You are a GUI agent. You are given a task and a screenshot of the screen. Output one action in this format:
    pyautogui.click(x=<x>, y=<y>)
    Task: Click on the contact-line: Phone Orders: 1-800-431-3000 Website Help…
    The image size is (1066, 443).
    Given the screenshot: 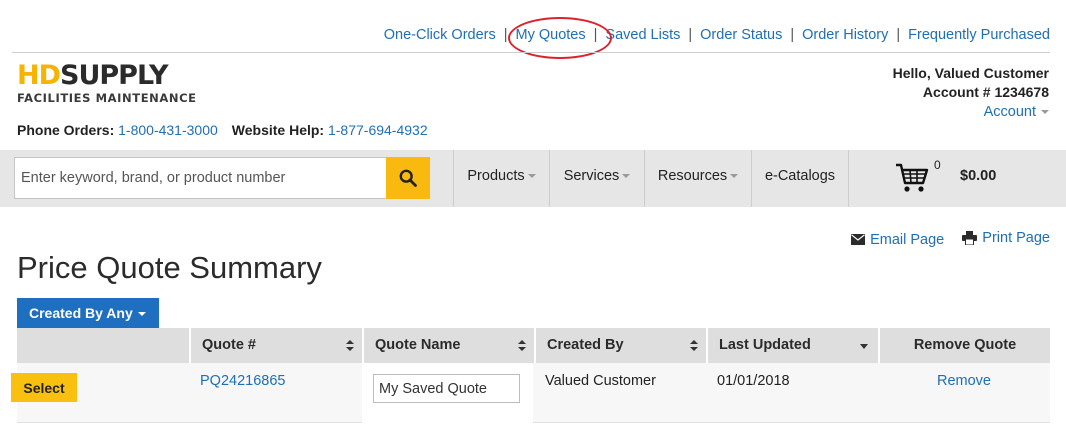 What is the action you would take?
    pyautogui.click(x=222, y=130)
    